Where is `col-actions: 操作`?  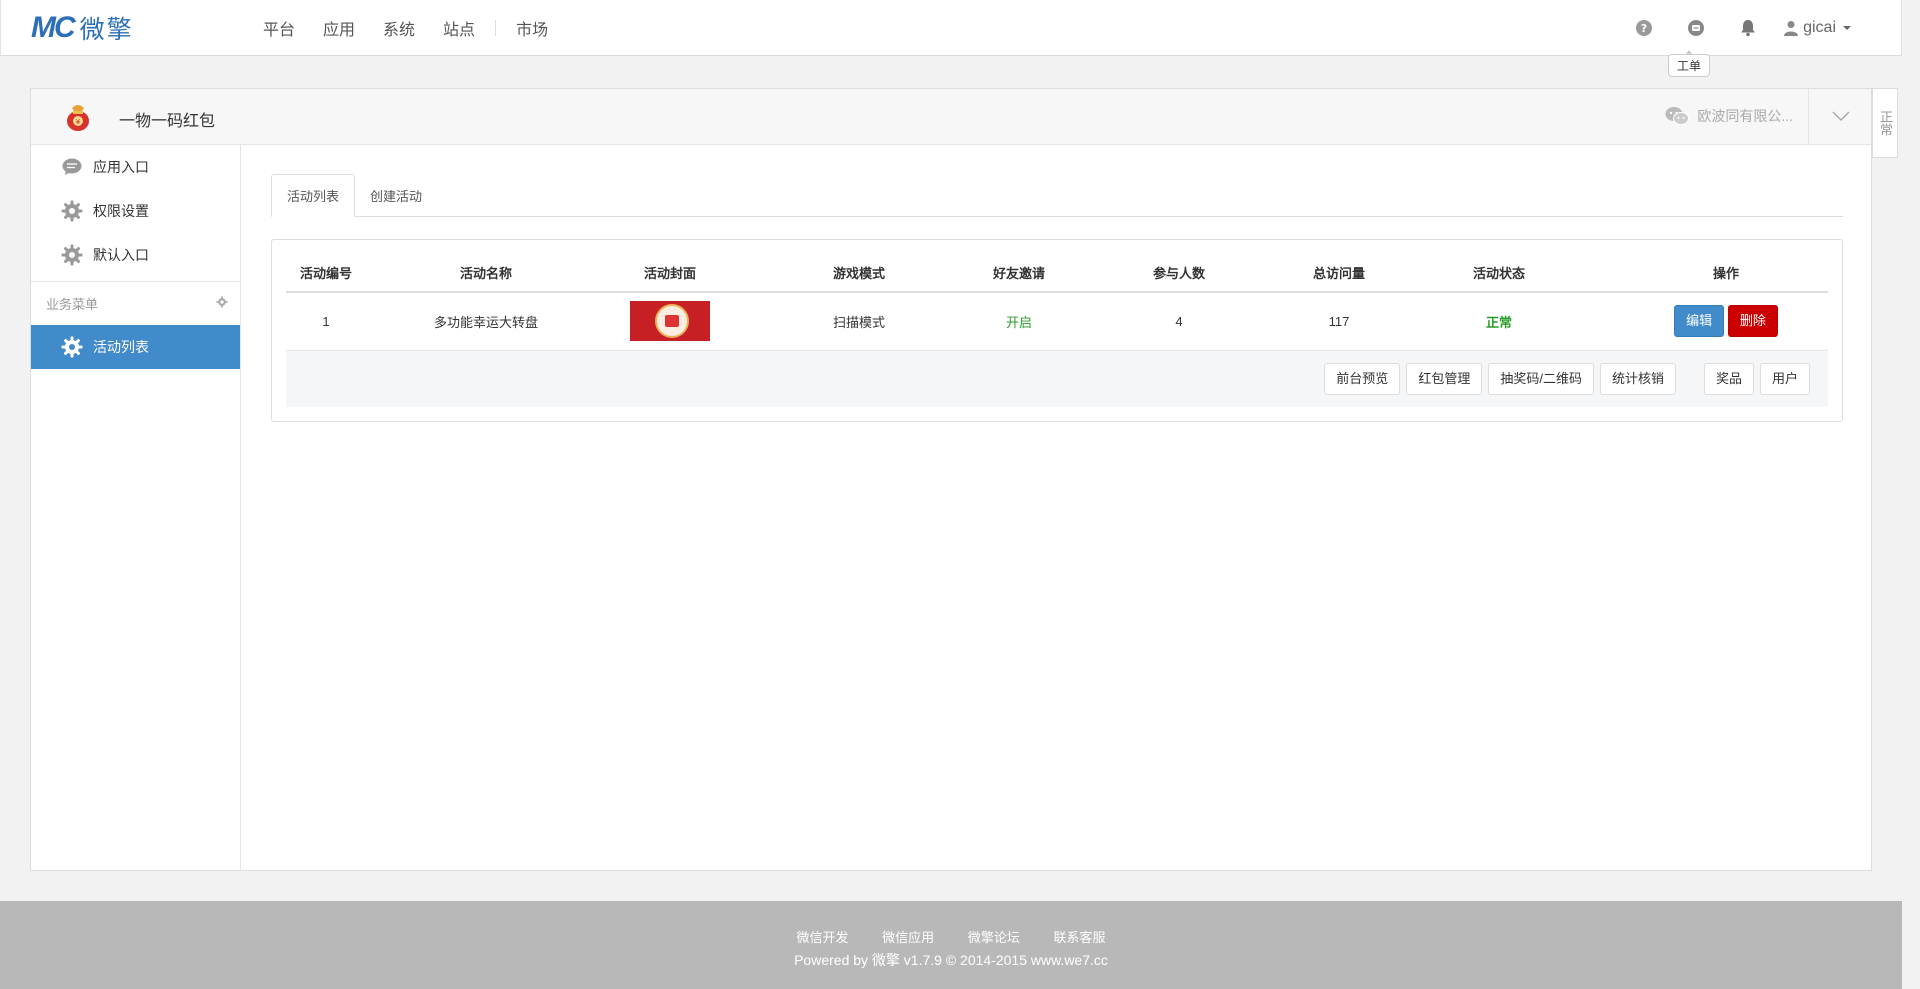 col-actions: 操作 is located at coordinates (1726, 273).